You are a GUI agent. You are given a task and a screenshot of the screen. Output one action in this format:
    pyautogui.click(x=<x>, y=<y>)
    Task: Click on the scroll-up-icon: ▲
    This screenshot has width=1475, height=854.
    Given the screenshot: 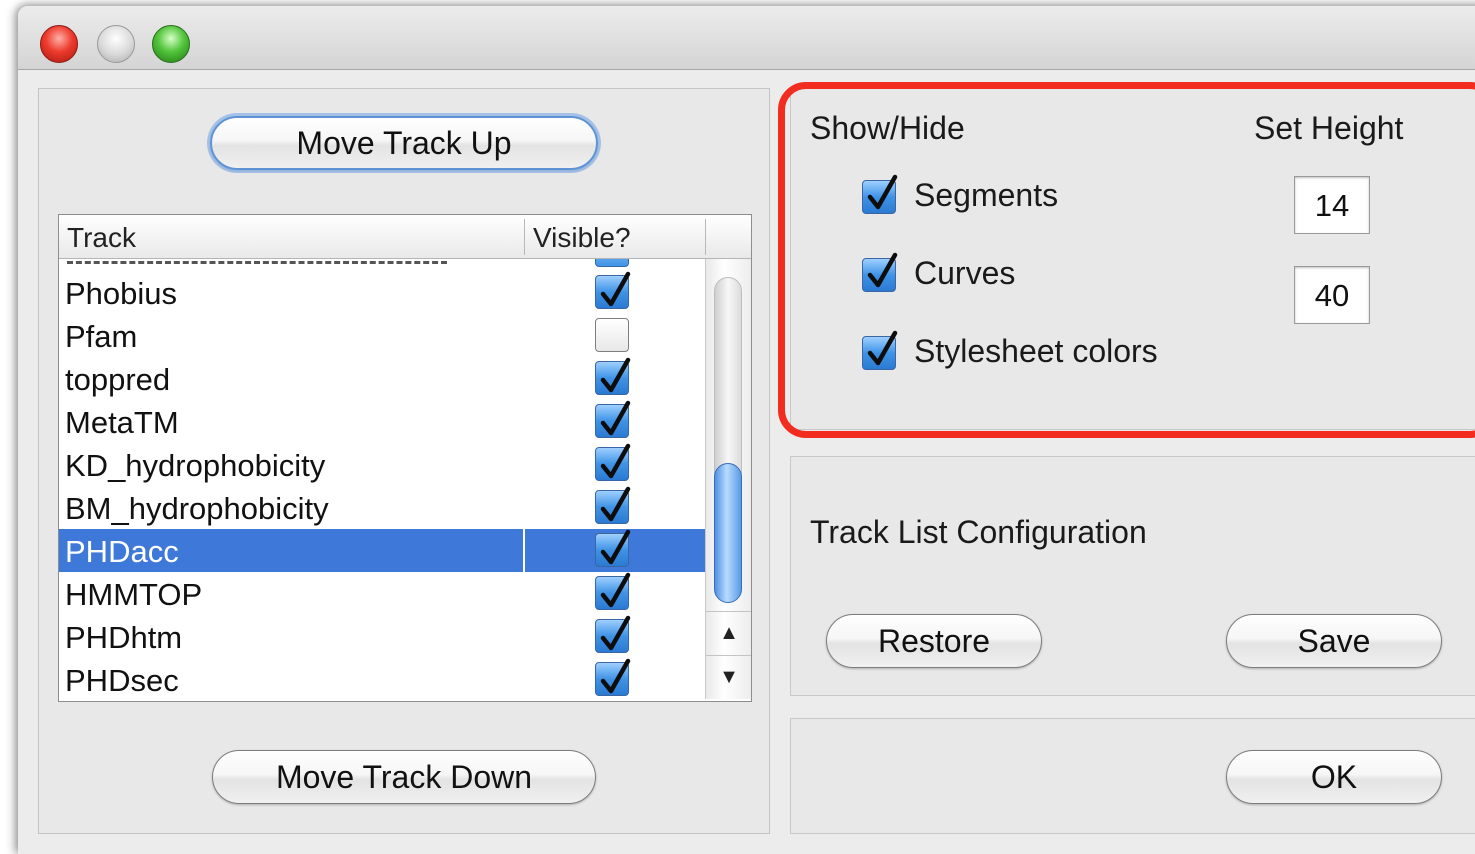 What is the action you would take?
    pyautogui.click(x=729, y=633)
    